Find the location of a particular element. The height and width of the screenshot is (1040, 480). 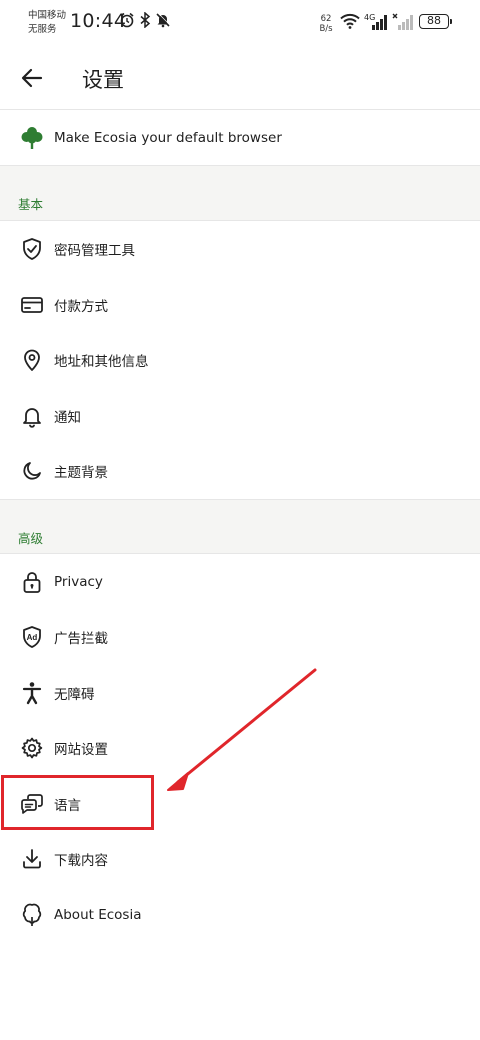

settings-item-site-settings: 网站设置 is located at coordinates (240, 747).